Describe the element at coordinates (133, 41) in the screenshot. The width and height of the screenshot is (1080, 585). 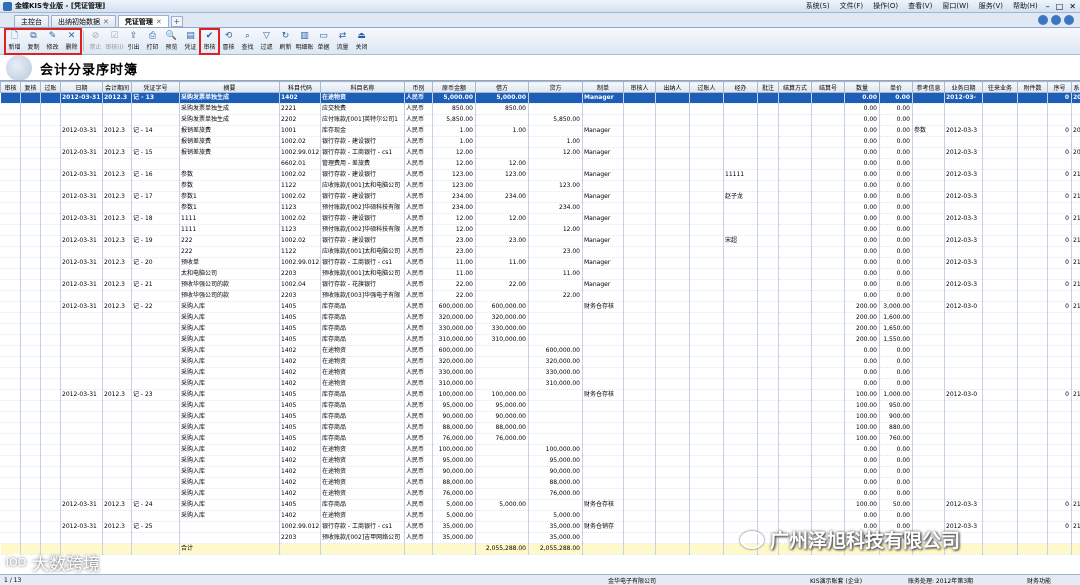
I see `toolbar-button-export: ⇪ 引出` at that location.